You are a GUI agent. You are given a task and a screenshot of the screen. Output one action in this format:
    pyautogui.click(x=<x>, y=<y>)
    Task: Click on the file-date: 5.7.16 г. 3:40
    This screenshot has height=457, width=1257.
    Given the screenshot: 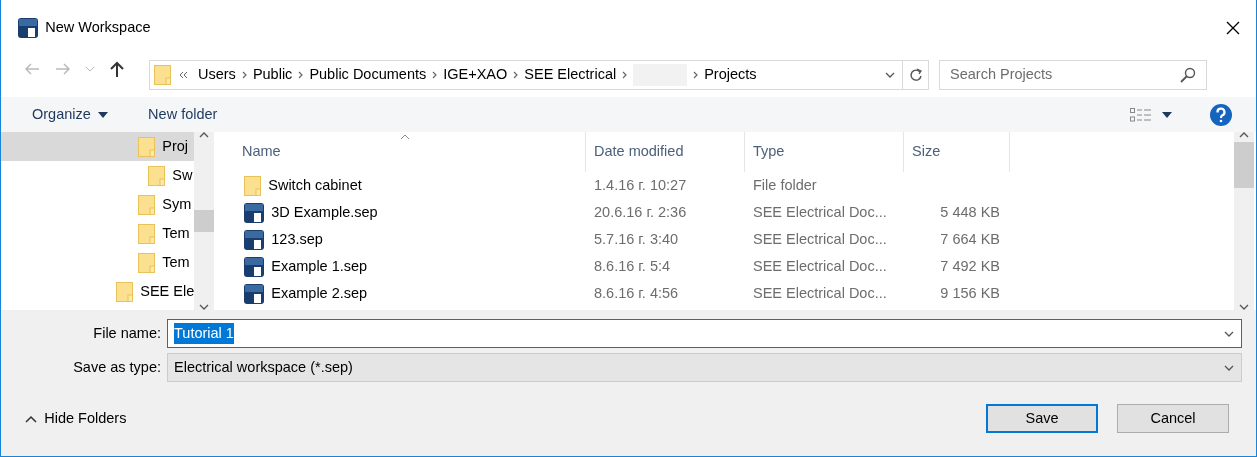 What is the action you would take?
    pyautogui.click(x=636, y=238)
    